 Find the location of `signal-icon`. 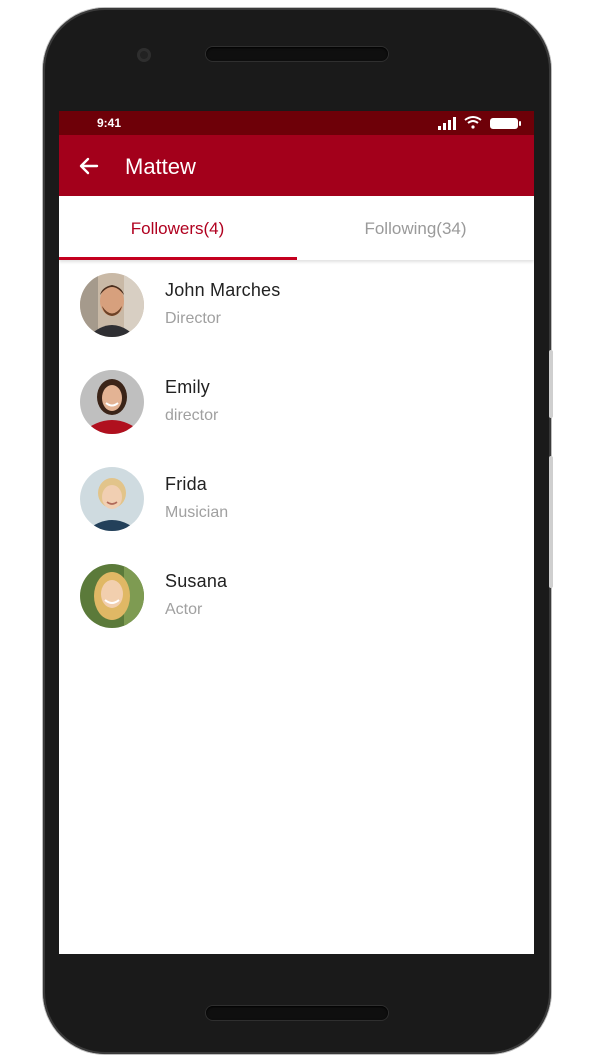

signal-icon is located at coordinates (447, 123).